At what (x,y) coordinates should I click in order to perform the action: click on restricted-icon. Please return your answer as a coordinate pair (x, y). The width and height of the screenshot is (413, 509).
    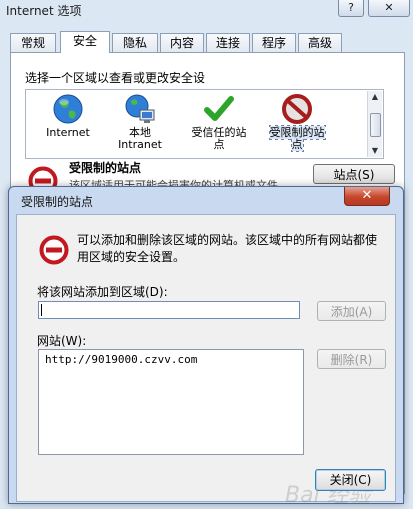
    Looking at the image, I should click on (54, 251).